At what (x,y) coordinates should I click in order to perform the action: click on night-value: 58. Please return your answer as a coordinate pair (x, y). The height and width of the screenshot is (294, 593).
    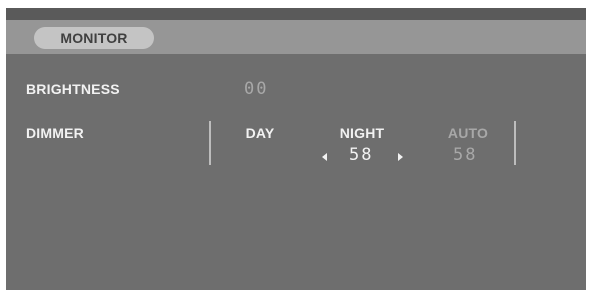
    Looking at the image, I should click on (361, 155).